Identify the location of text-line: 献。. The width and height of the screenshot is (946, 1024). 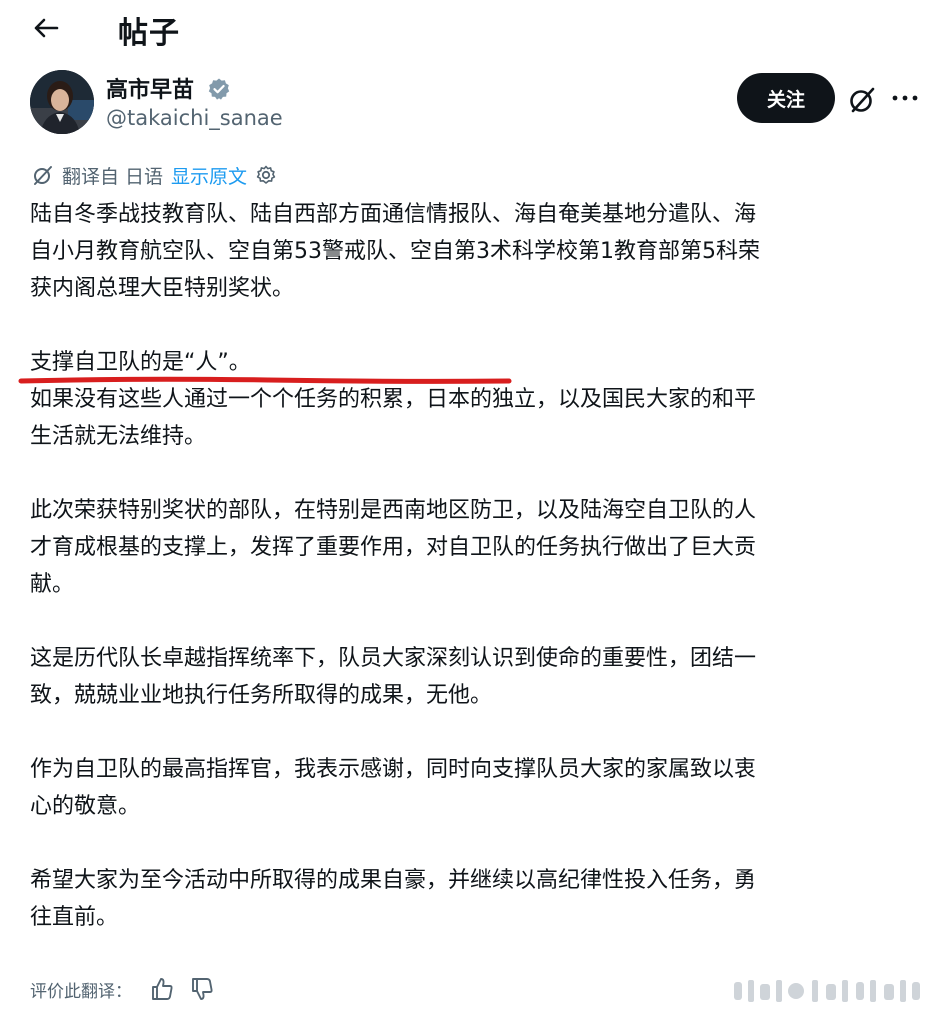
(52, 584).